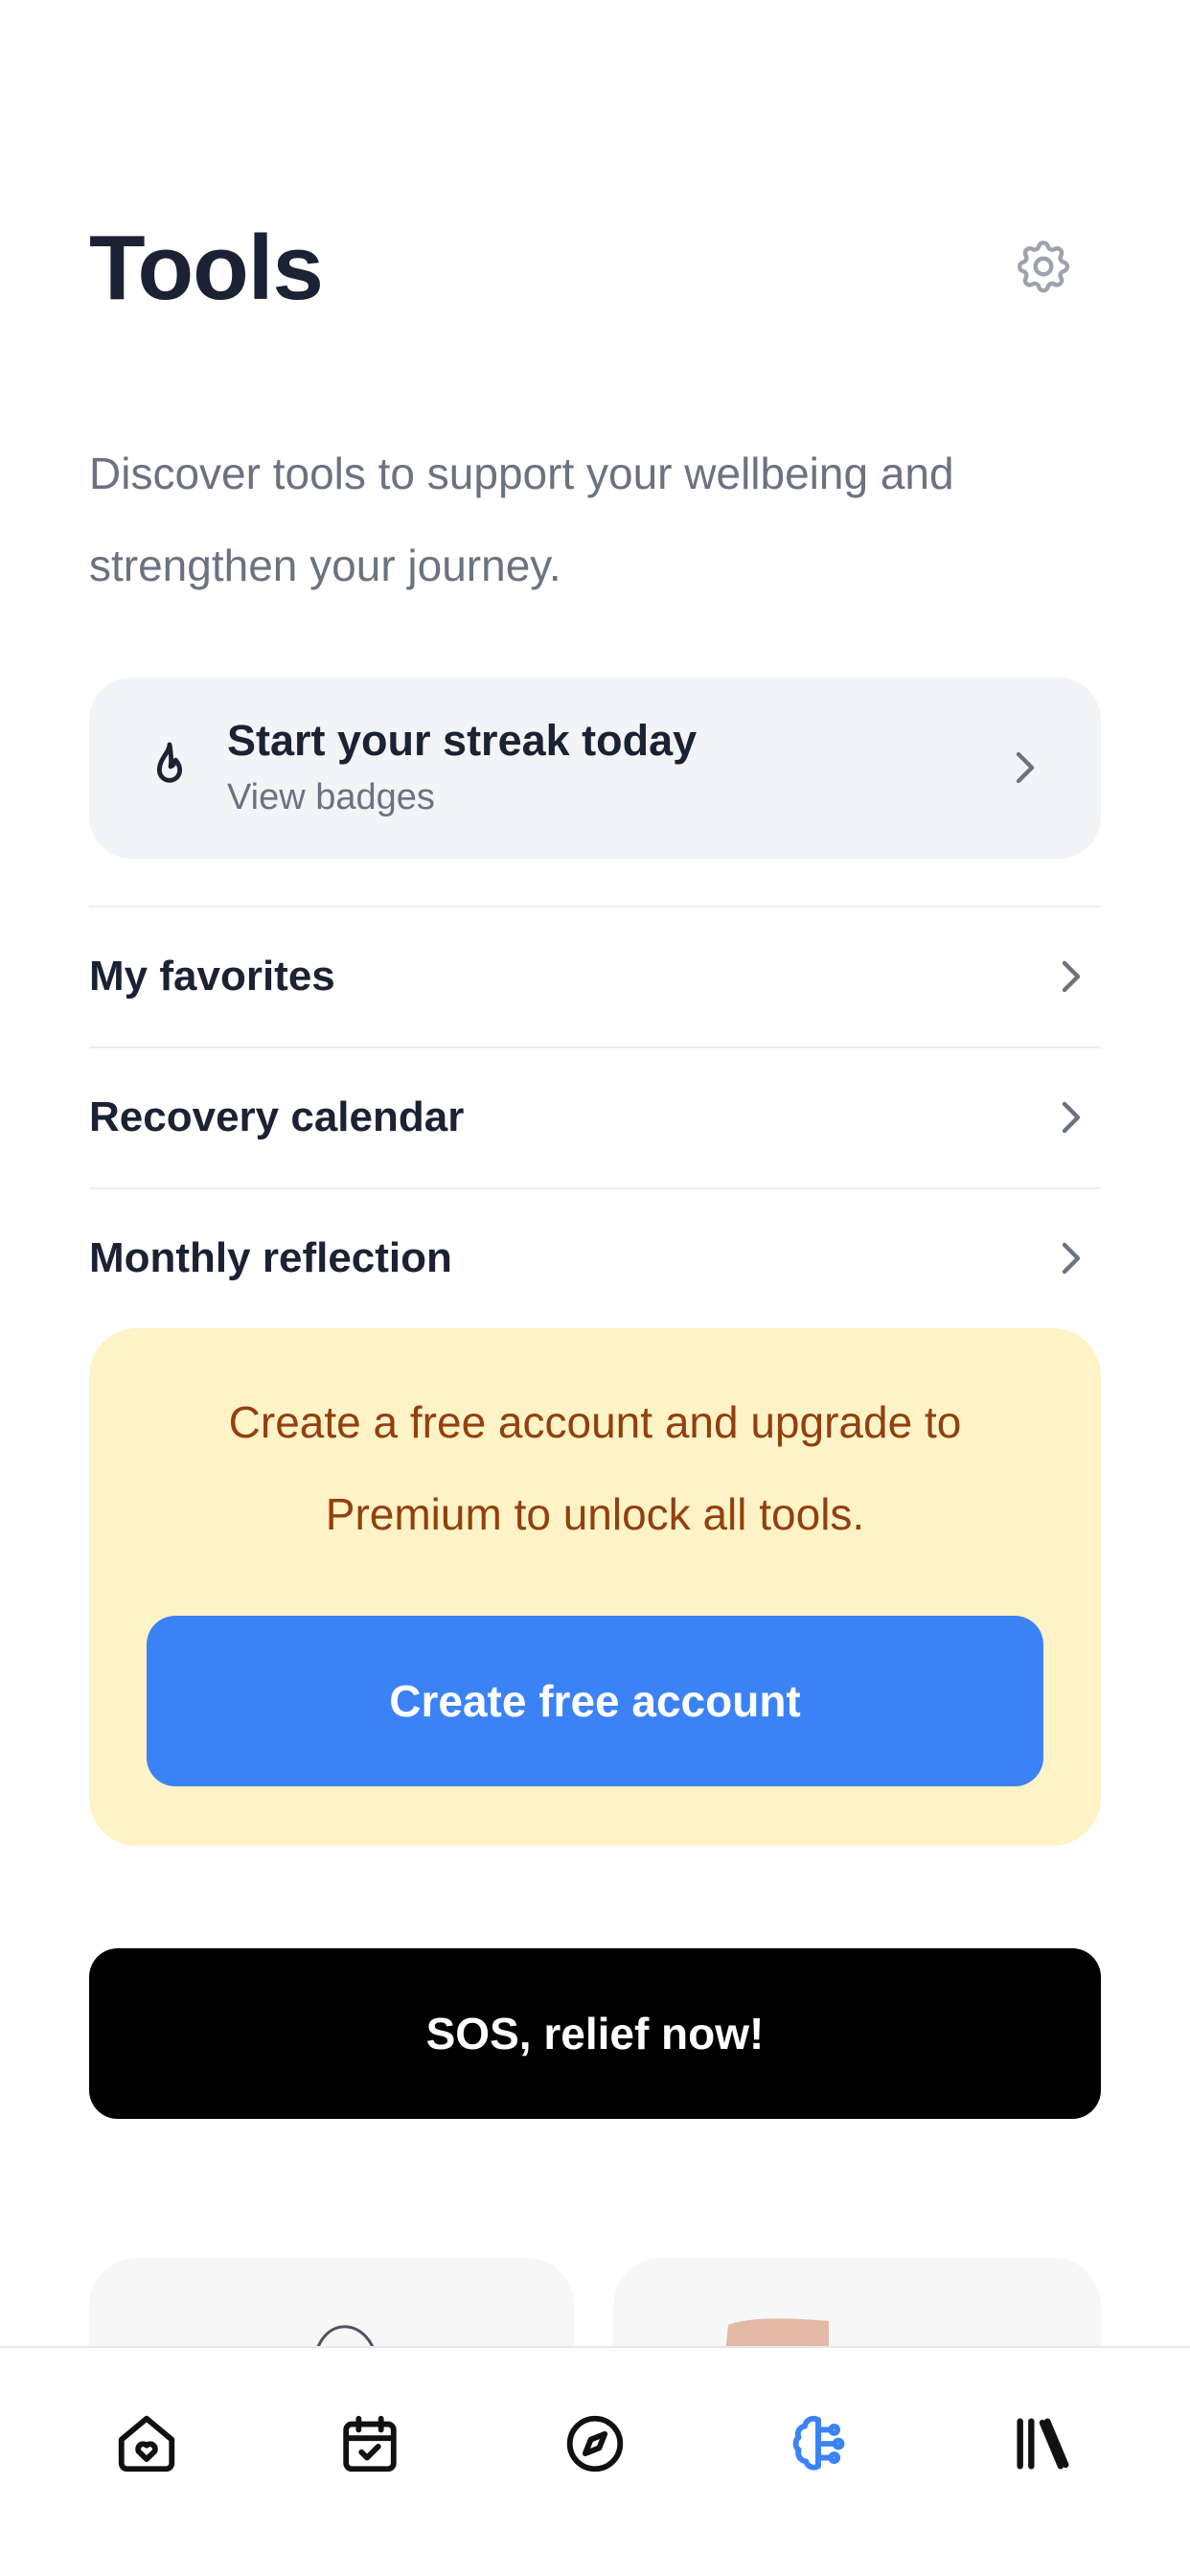  I want to click on calendar-check-icon, so click(370, 2443).